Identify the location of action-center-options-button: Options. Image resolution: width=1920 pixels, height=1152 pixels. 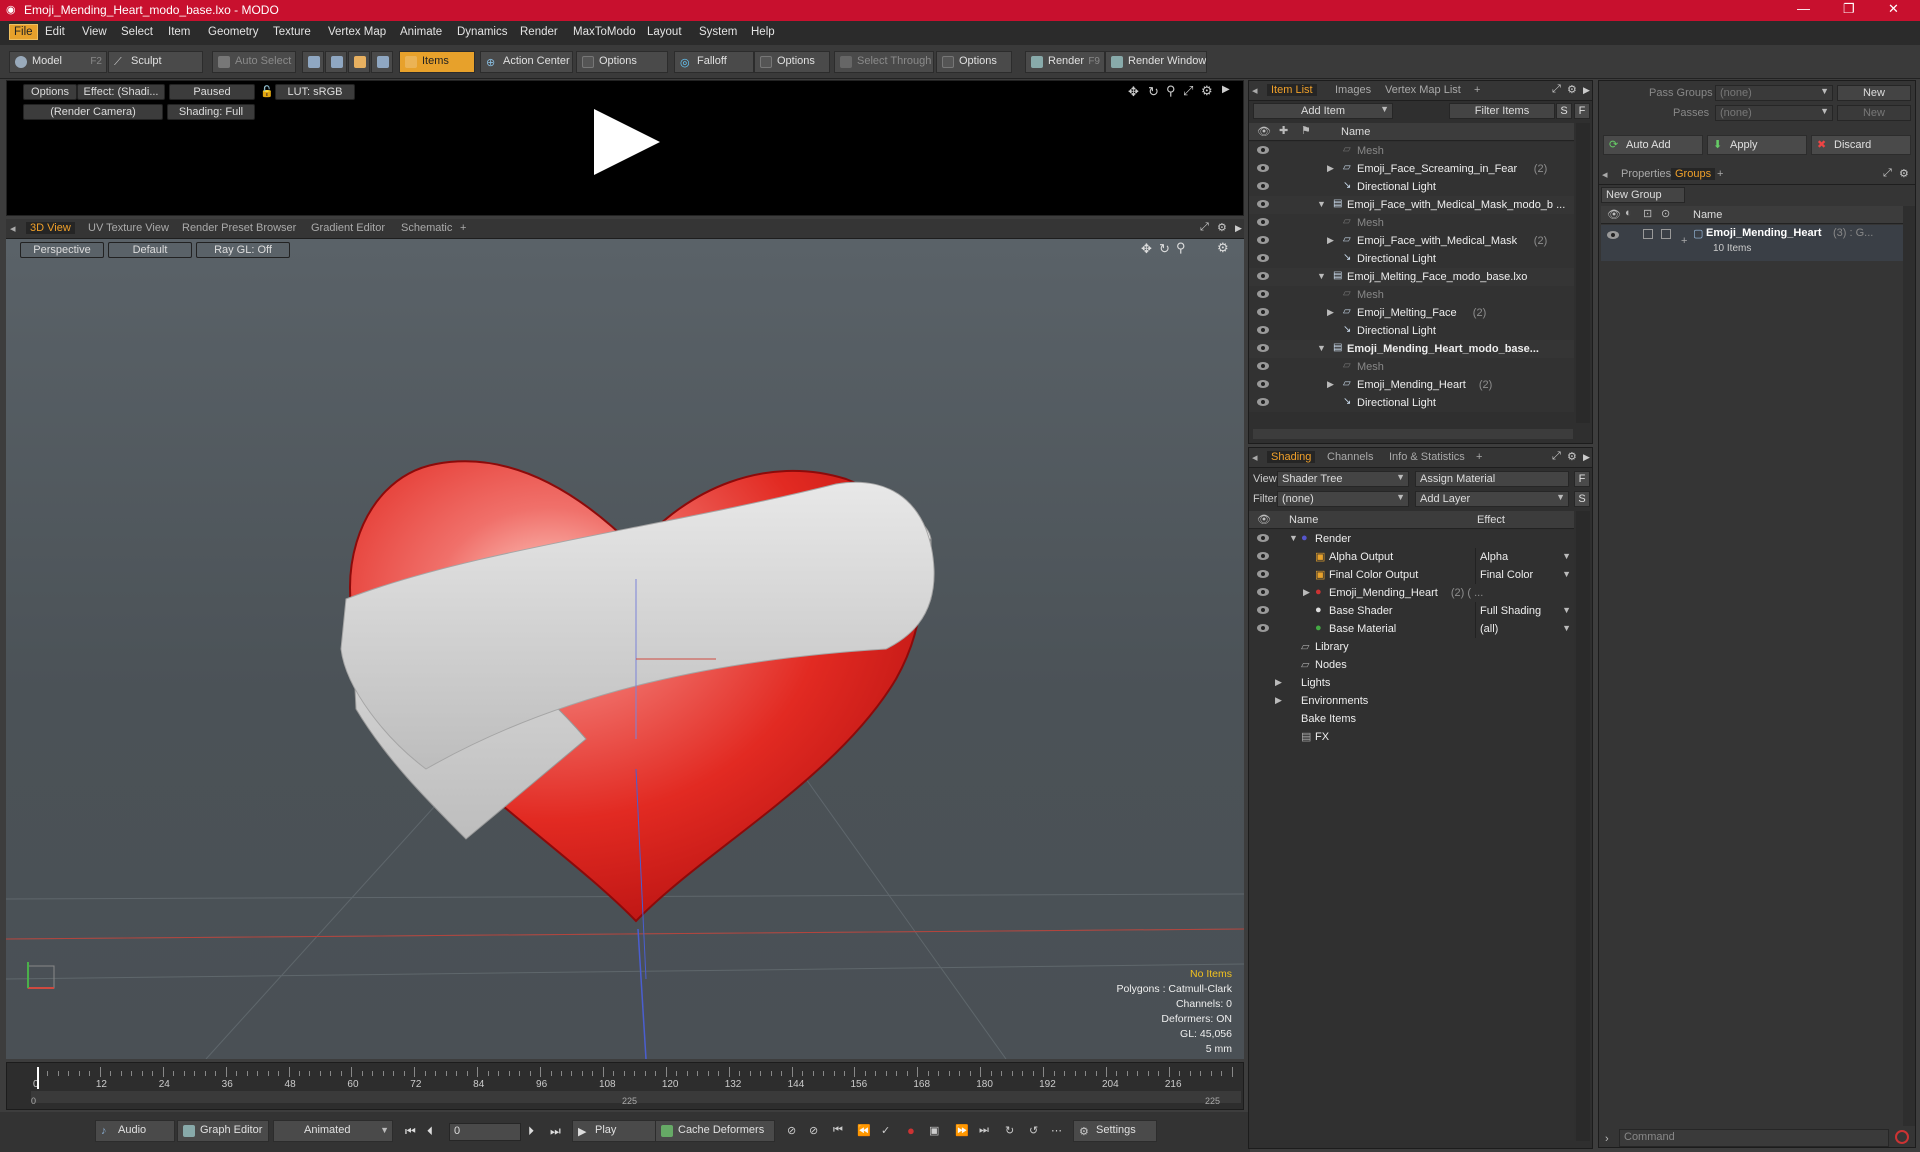
(622, 62).